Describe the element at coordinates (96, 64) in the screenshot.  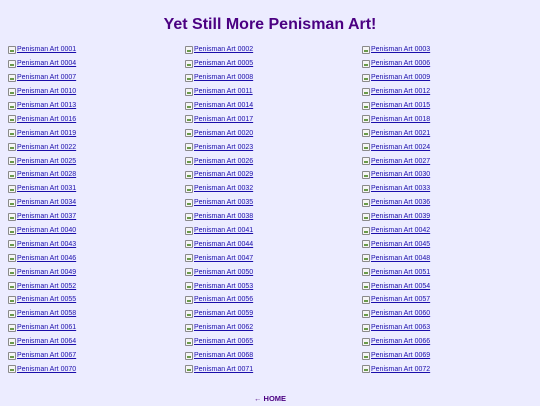
I see `gallery-item: Penisman Art 0004` at that location.